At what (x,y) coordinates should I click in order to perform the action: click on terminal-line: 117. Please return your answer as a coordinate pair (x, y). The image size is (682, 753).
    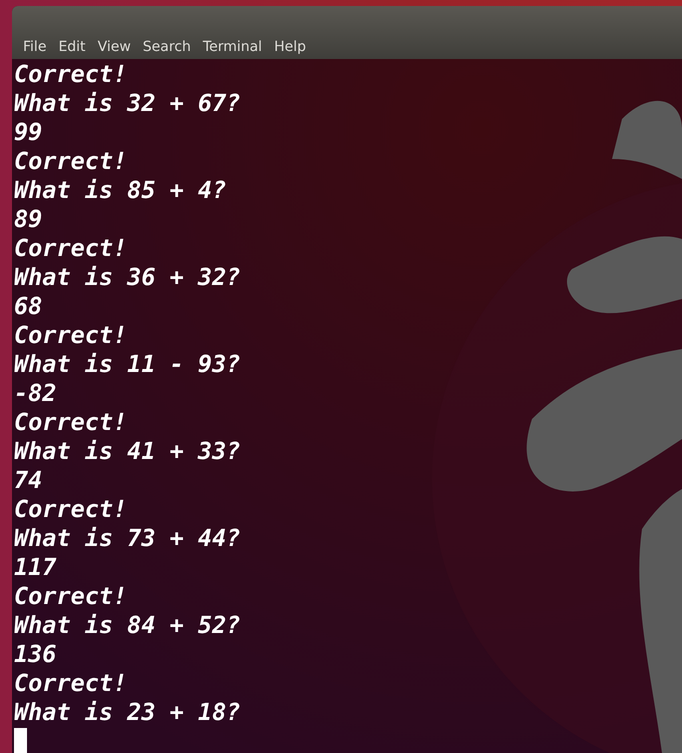
    Looking at the image, I should click on (35, 567).